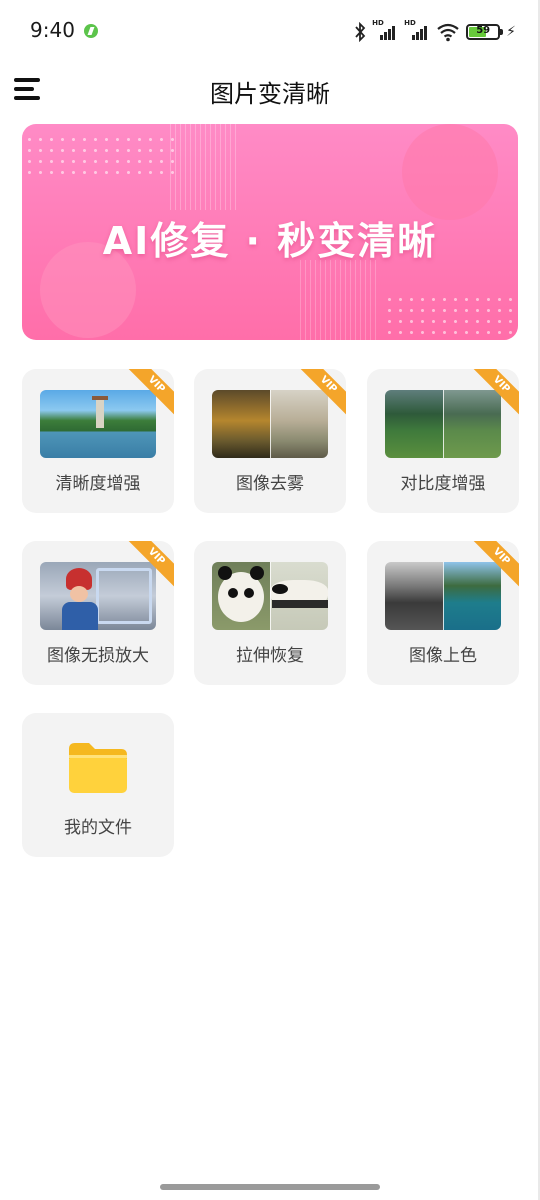  What do you see at coordinates (91, 31) in the screenshot?
I see `app-notification-icon` at bounding box center [91, 31].